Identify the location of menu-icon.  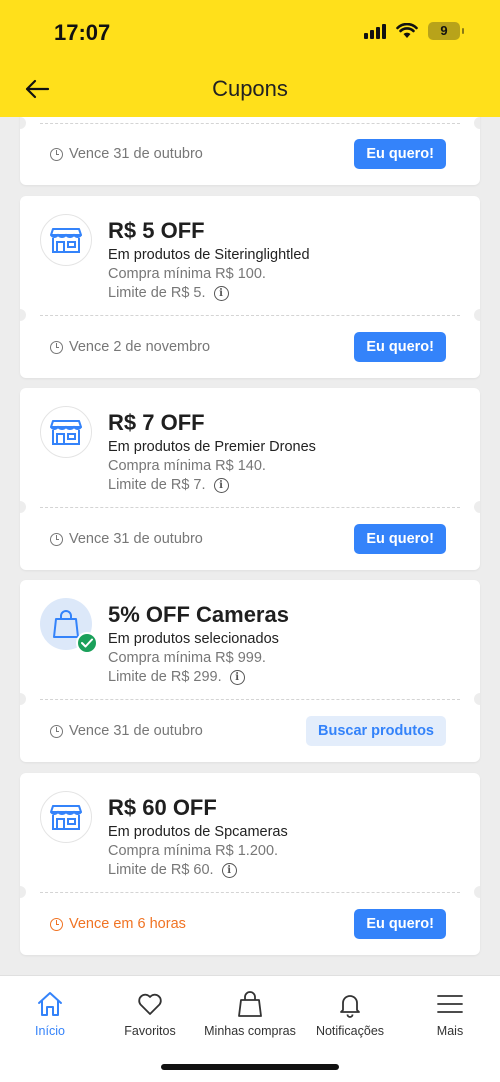
(450, 1004).